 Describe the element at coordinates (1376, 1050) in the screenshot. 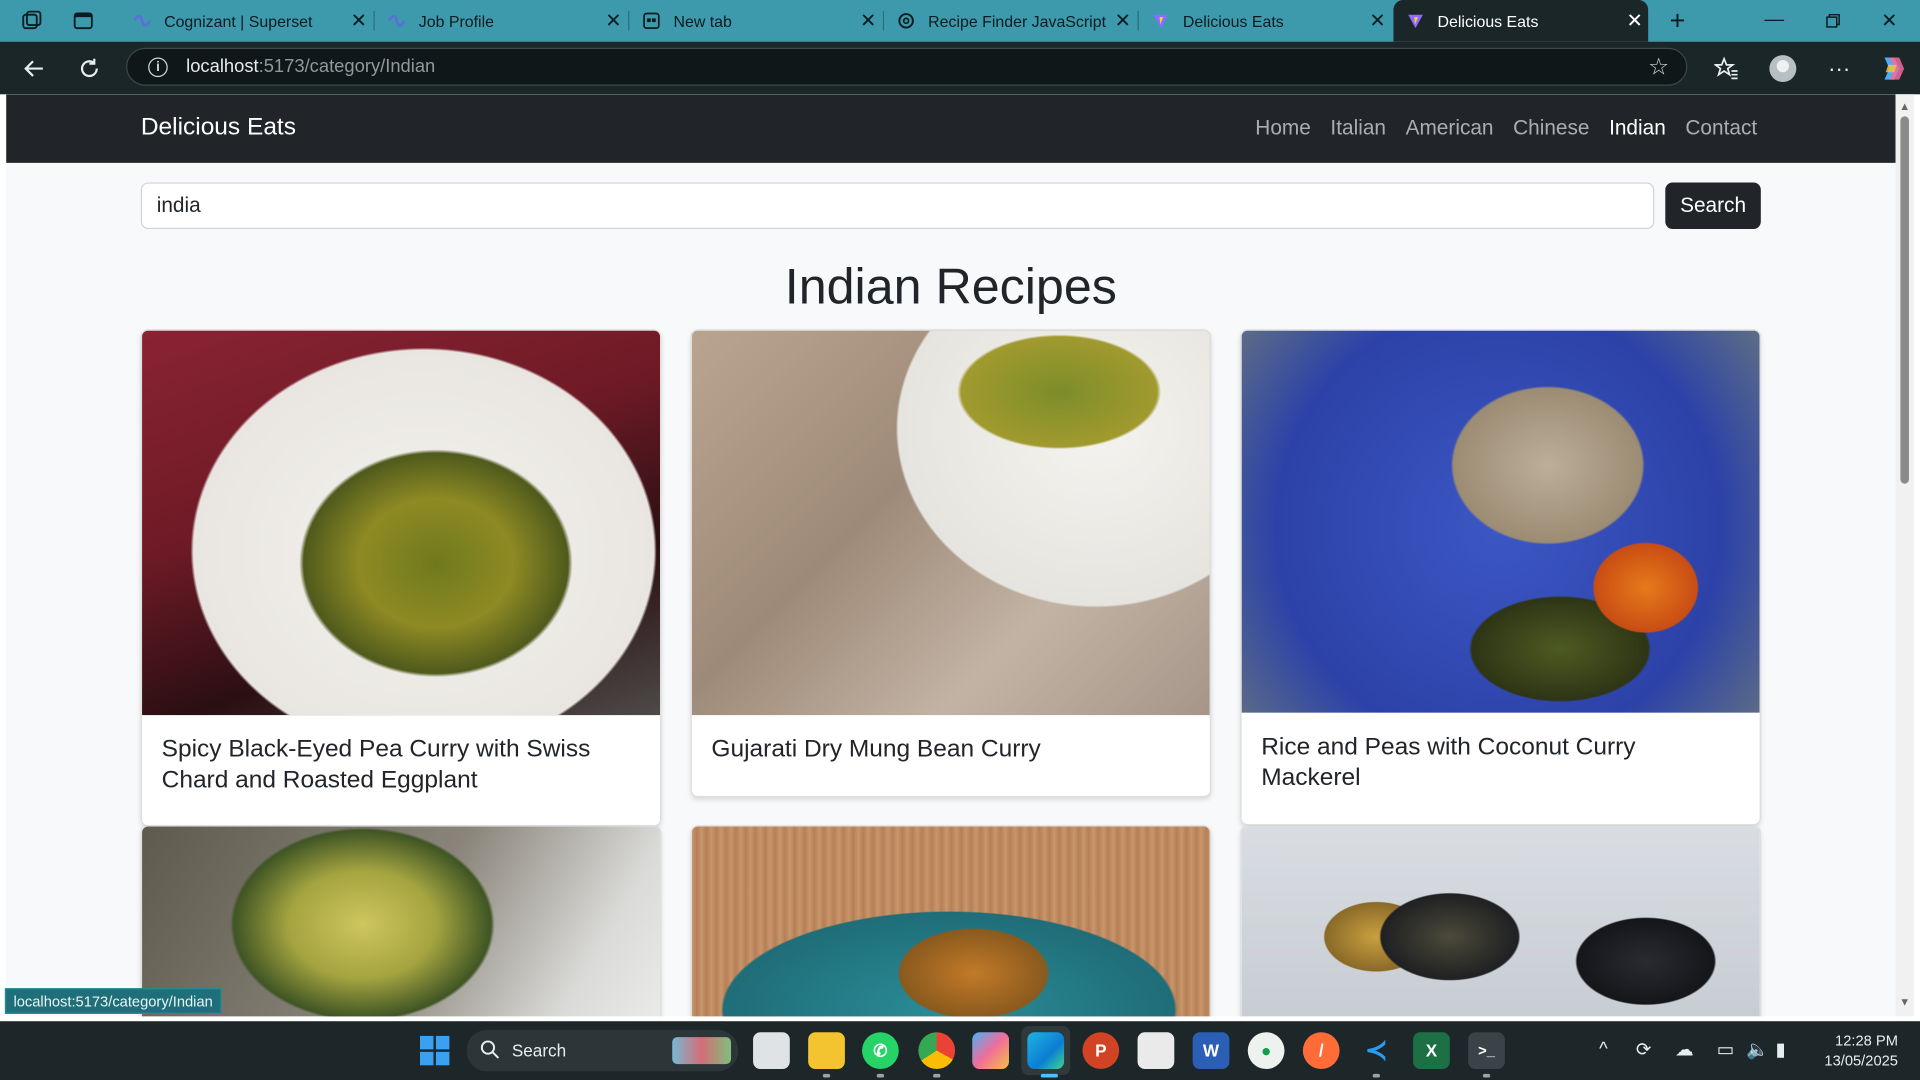

I see `vscode-icon: ≺` at that location.